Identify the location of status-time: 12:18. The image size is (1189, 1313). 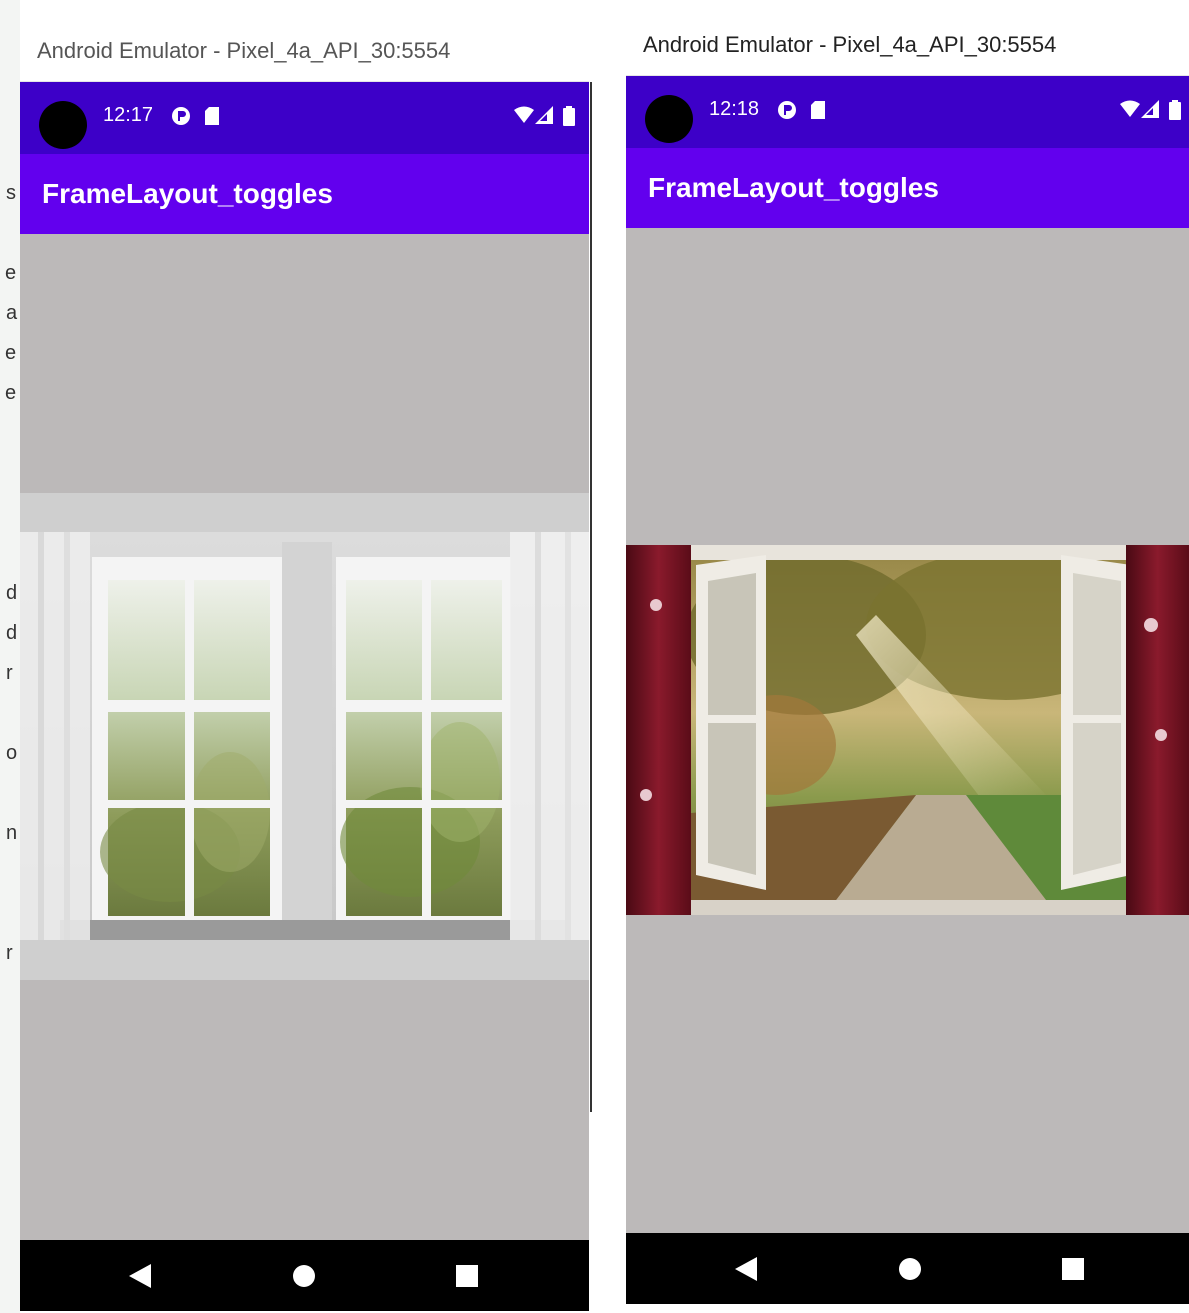
(734, 109).